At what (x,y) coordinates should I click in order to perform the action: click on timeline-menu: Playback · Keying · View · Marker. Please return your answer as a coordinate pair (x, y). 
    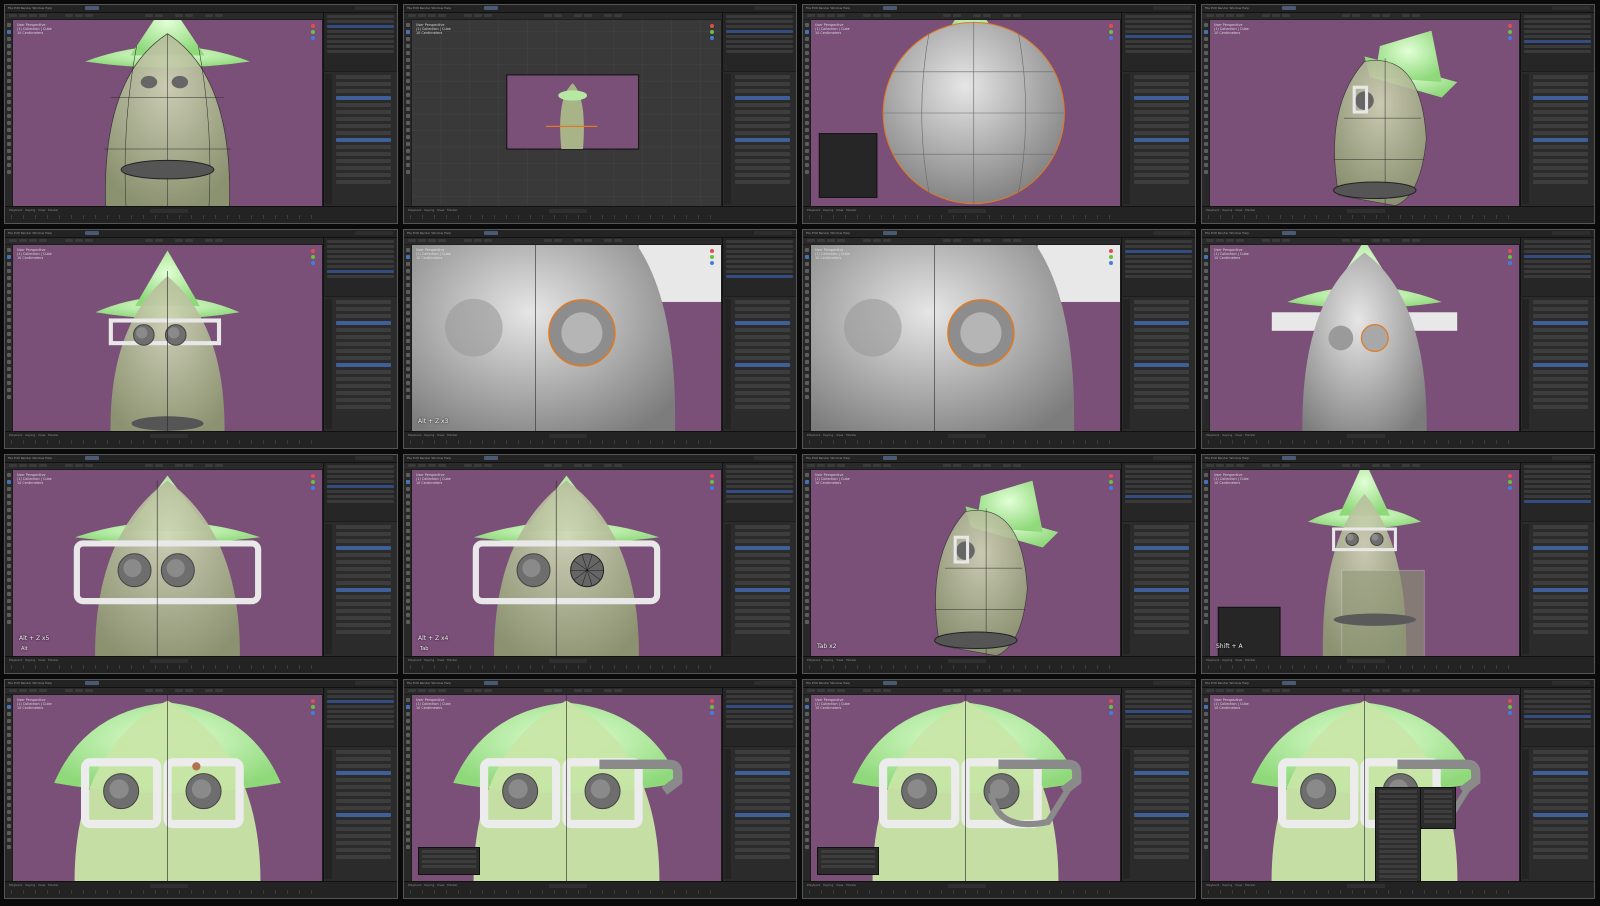
    Looking at the image, I should click on (433, 435).